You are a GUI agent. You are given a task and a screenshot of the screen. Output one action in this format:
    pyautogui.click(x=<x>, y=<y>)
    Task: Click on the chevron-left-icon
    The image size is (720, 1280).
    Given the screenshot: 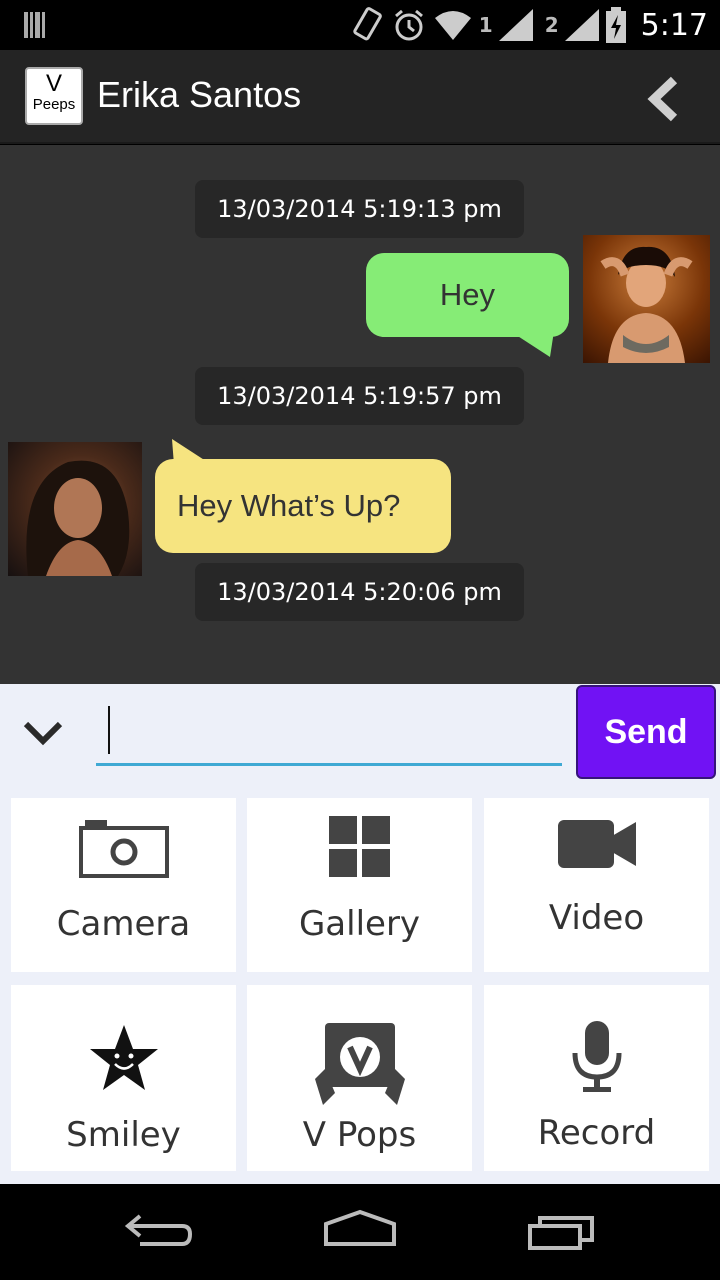 What is the action you would take?
    pyautogui.click(x=665, y=99)
    